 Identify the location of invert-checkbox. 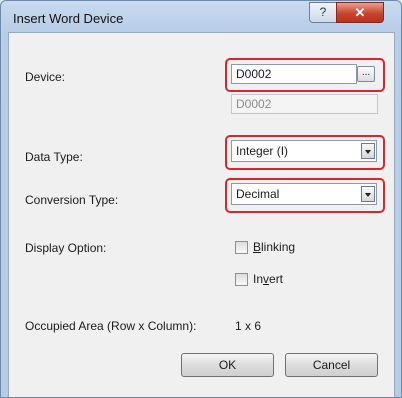
(241, 279).